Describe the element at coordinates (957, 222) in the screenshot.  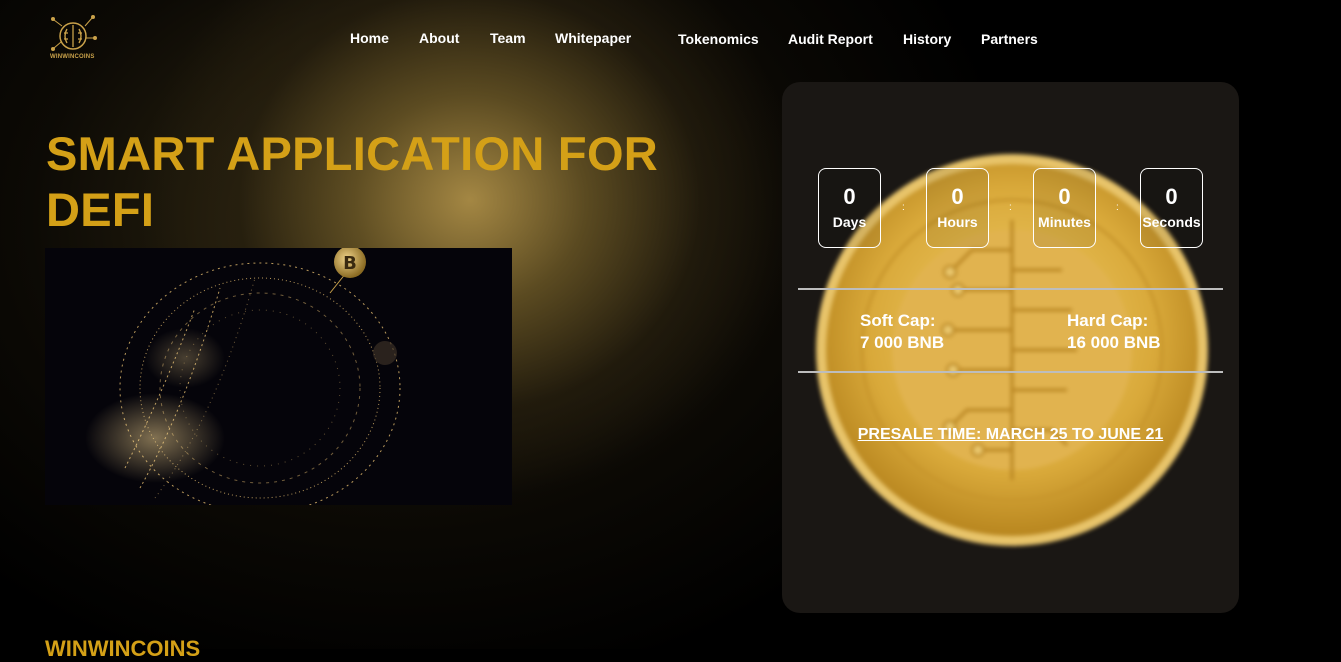
I see `countdown-hours-label: Hours` at that location.